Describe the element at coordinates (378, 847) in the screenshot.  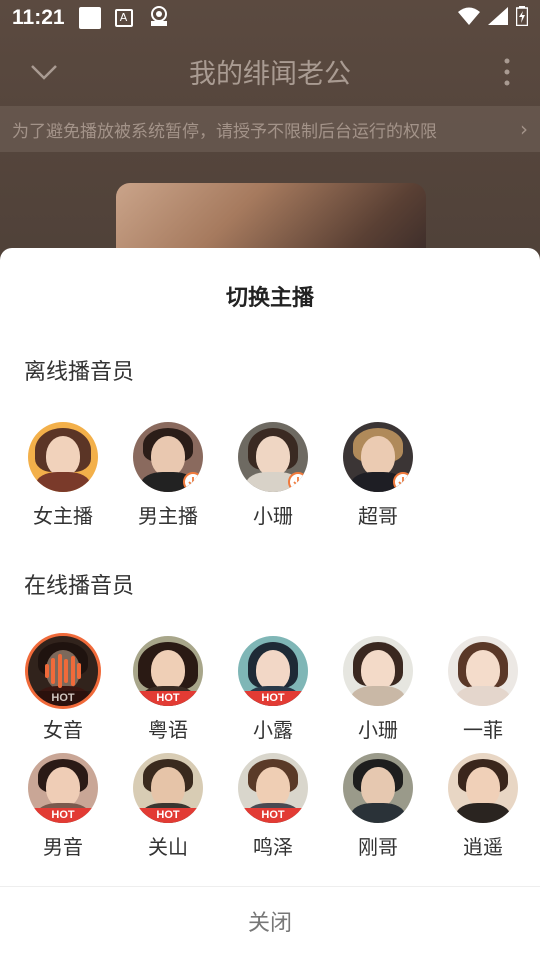
I see `anchor-name: 刚哥` at that location.